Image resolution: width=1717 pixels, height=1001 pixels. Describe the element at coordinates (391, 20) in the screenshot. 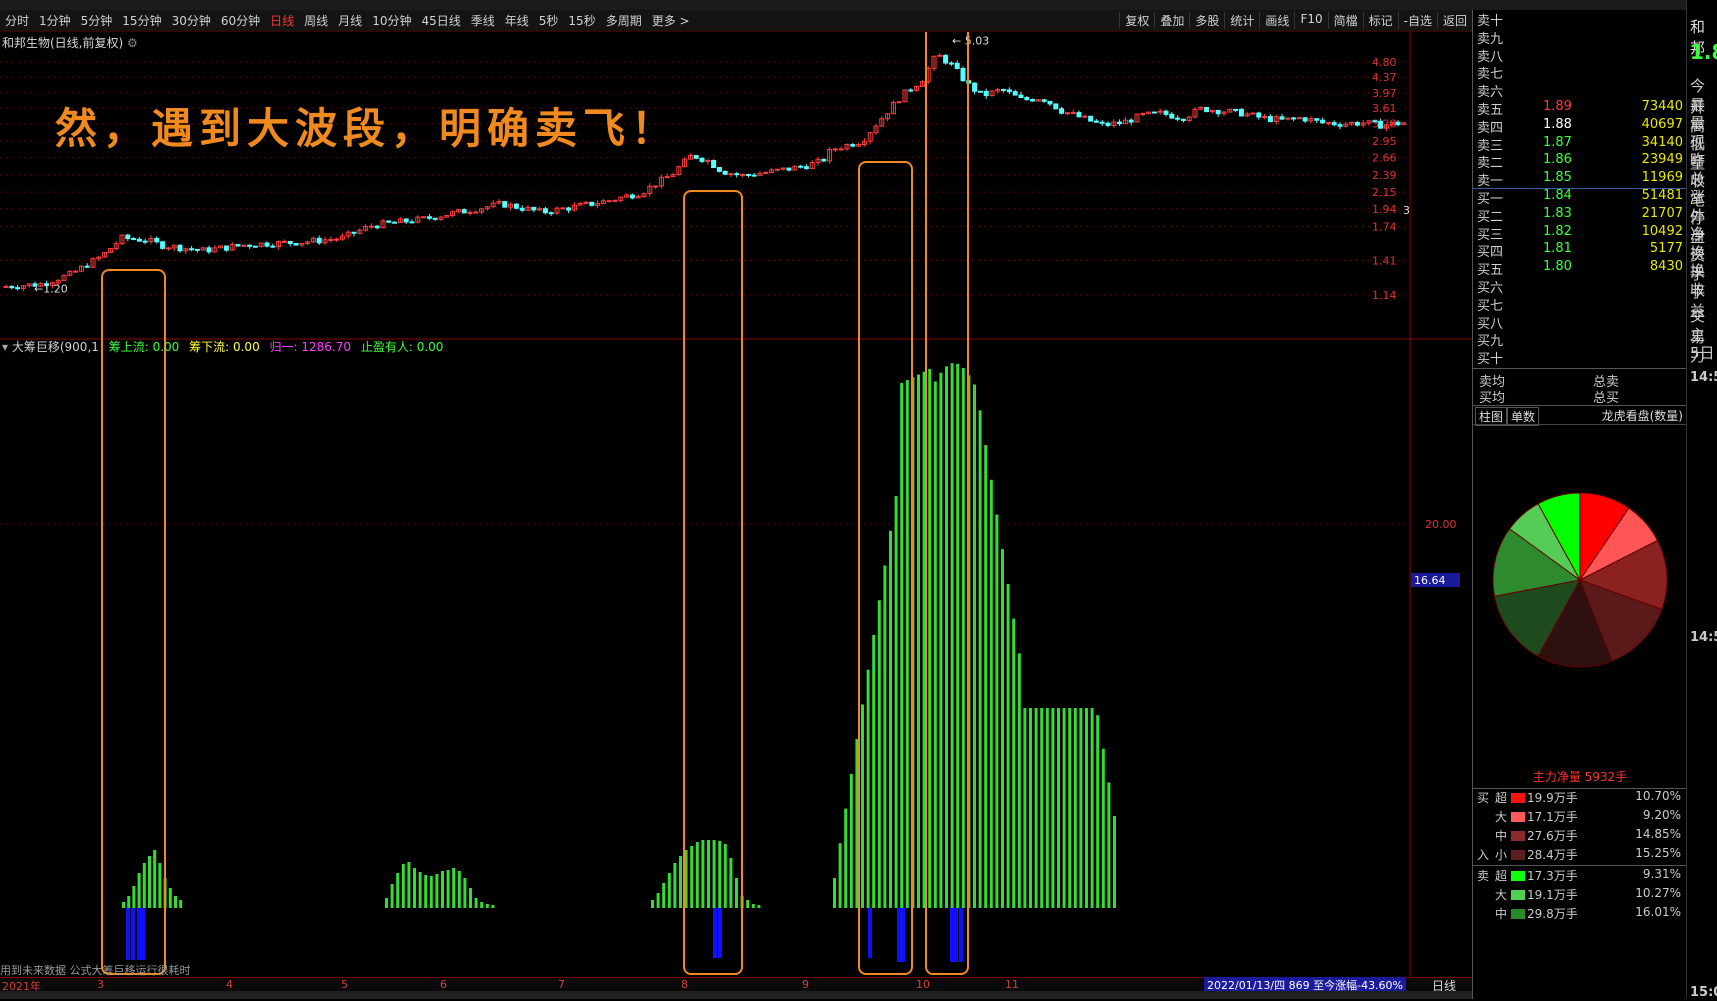

I see `period-tab-9: 10分钟` at that location.